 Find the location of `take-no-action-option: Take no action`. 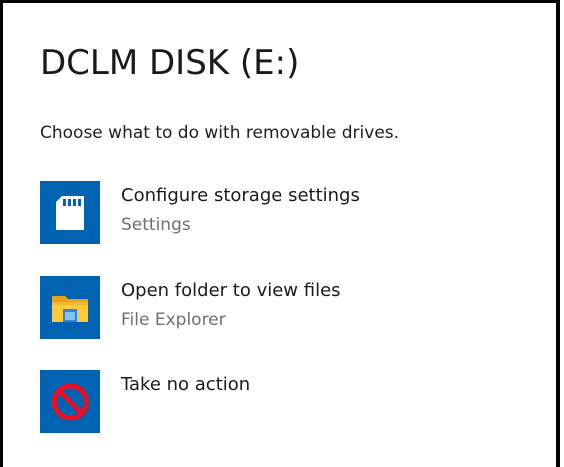

take-no-action-option: Take no action is located at coordinates (290, 403).